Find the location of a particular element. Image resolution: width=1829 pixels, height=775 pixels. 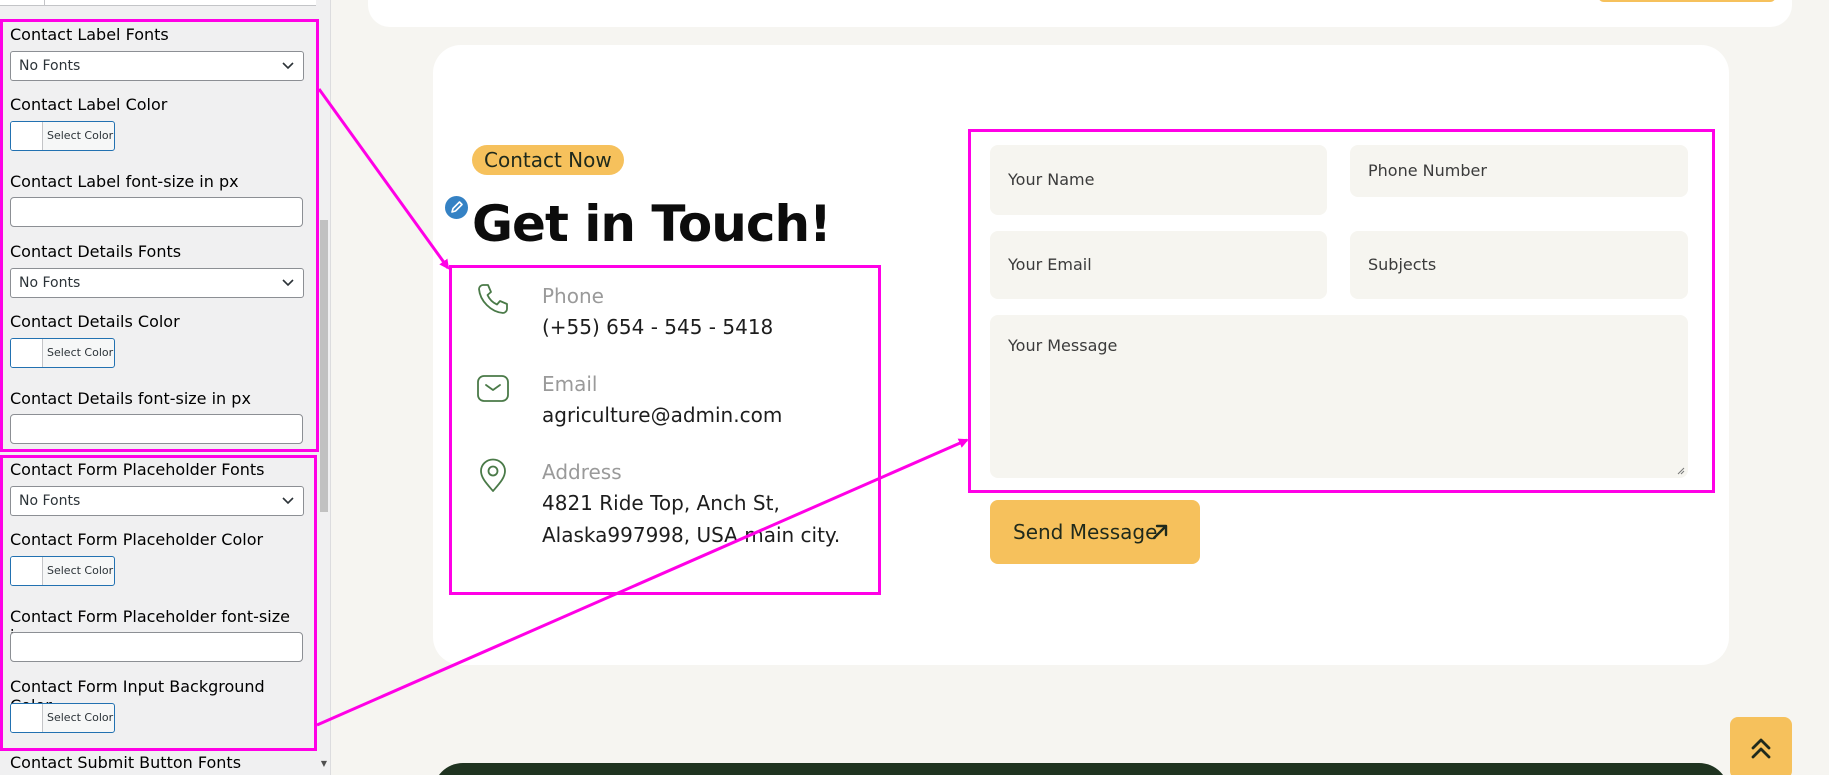

footer-section-top is located at coordinates (1081, 769).